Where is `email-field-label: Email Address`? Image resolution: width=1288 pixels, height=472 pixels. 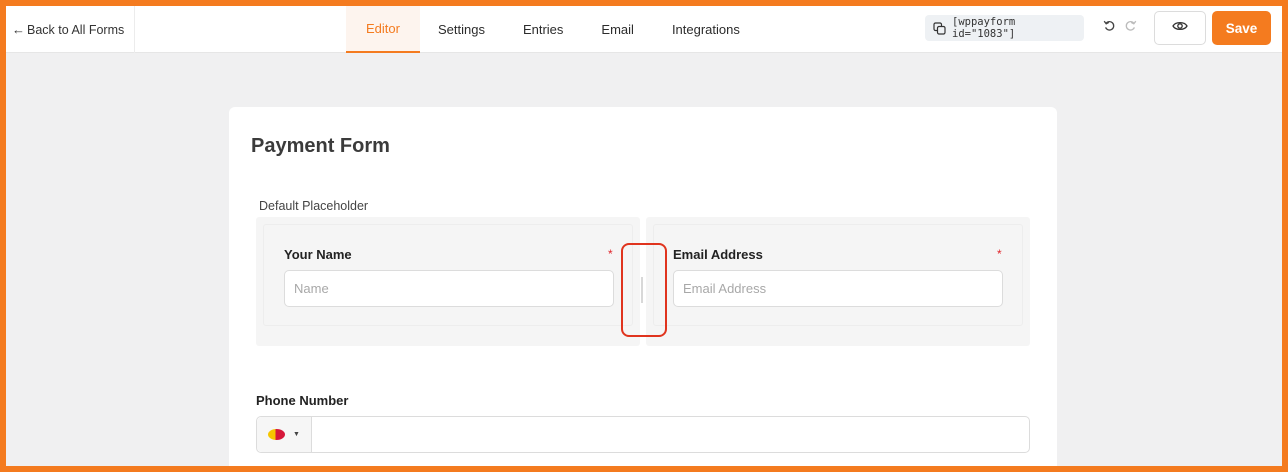
email-field-label: Email Address is located at coordinates (718, 254).